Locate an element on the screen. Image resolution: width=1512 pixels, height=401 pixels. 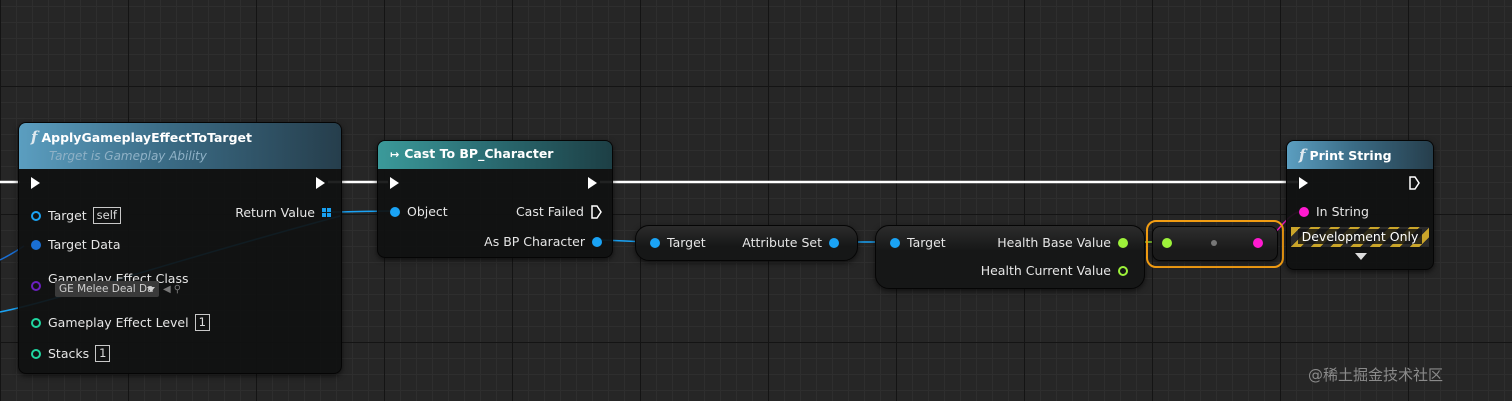
browse-search-icon: ⚲ is located at coordinates (177, 289).